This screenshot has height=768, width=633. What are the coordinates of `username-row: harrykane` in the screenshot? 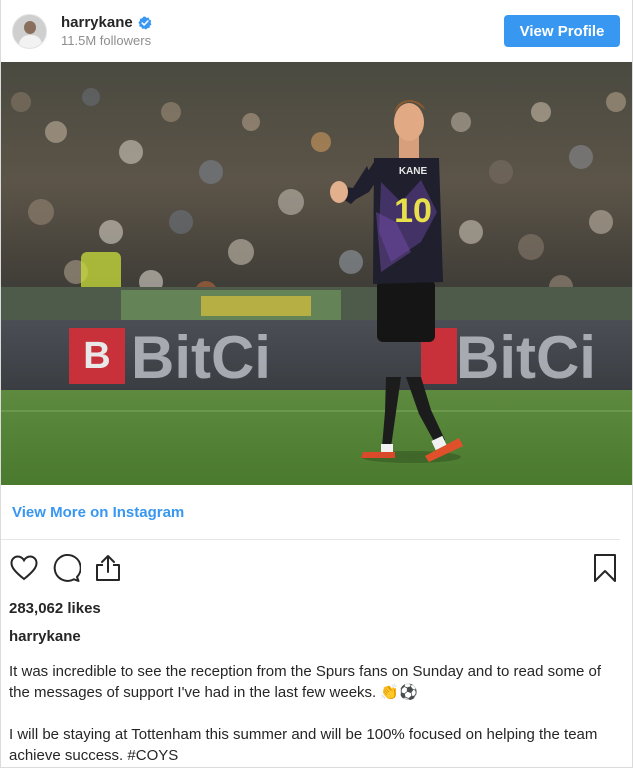 It's located at (106, 22).